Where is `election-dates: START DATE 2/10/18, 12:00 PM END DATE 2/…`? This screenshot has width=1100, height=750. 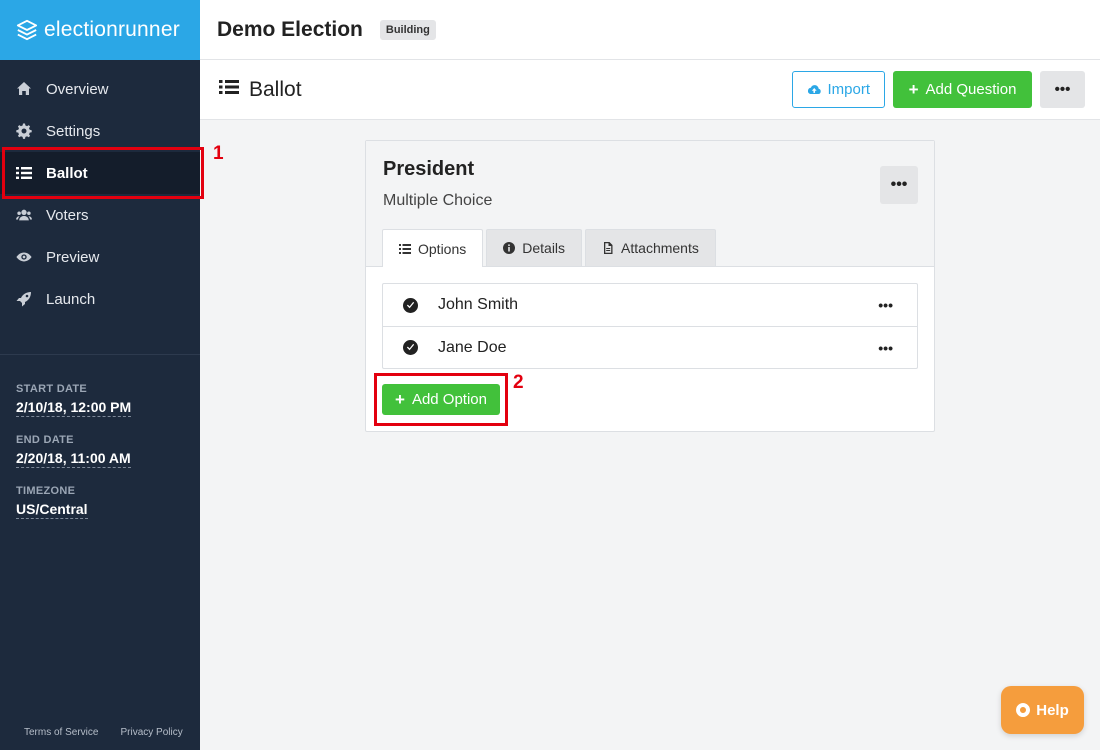 election-dates: START DATE 2/10/18, 12:00 PM END DATE 2/… is located at coordinates (100, 445).